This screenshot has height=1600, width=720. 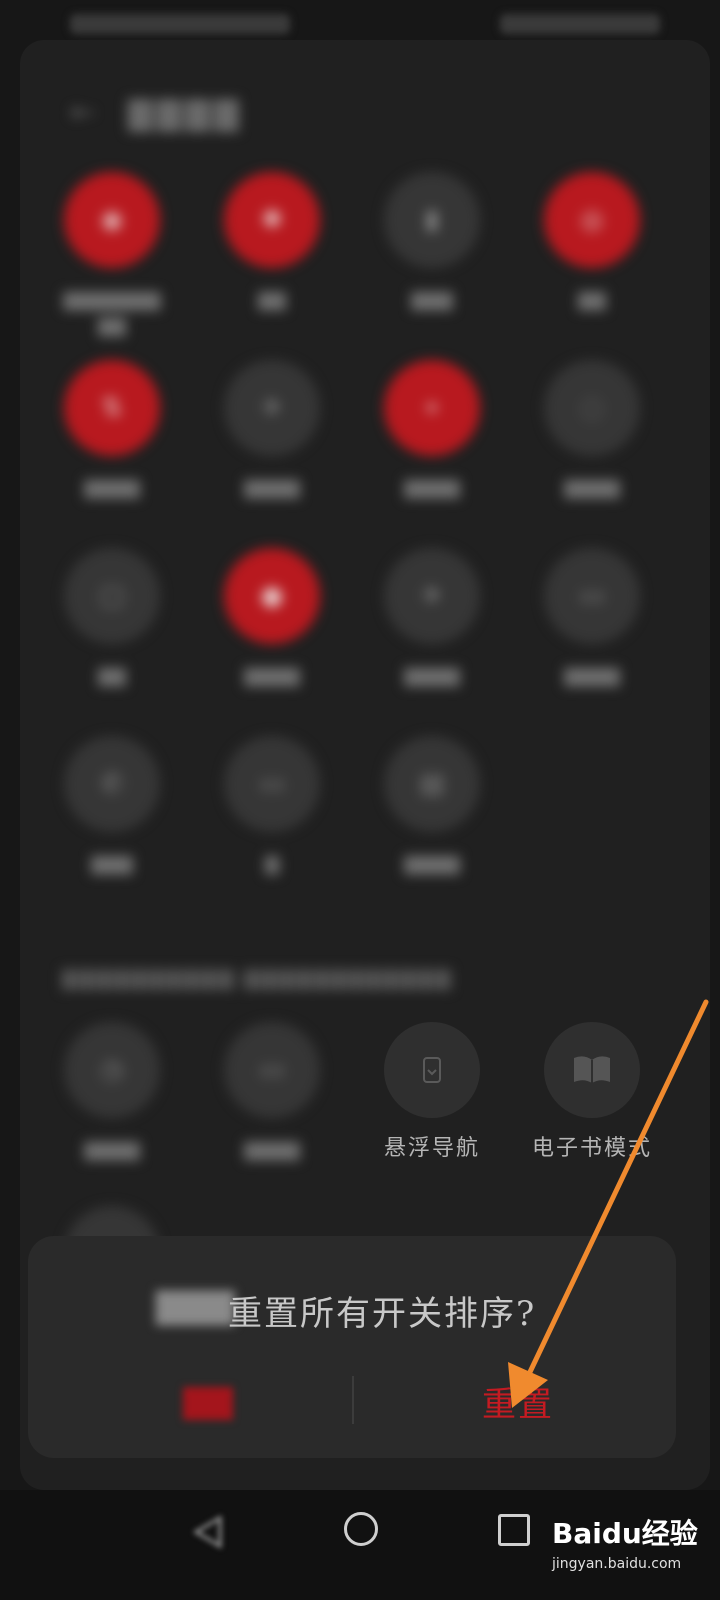 I want to click on rotate-icon: ◎, so click(x=592, y=220).